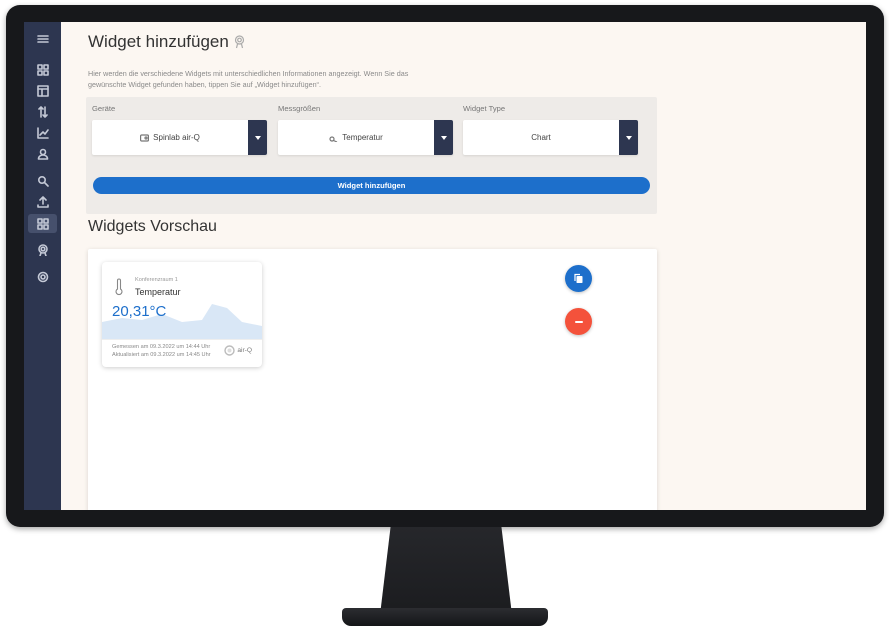  I want to click on sidebar, so click(42, 266).